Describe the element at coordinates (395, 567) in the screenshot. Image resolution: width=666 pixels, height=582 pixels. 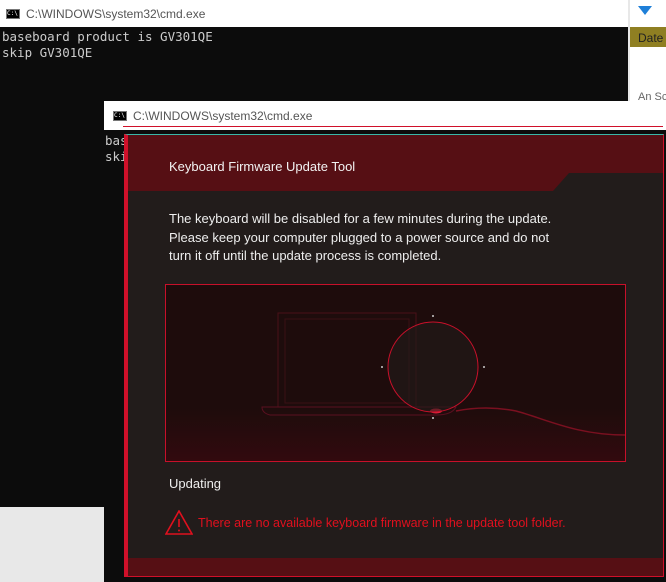
I see `dialog-footer` at that location.